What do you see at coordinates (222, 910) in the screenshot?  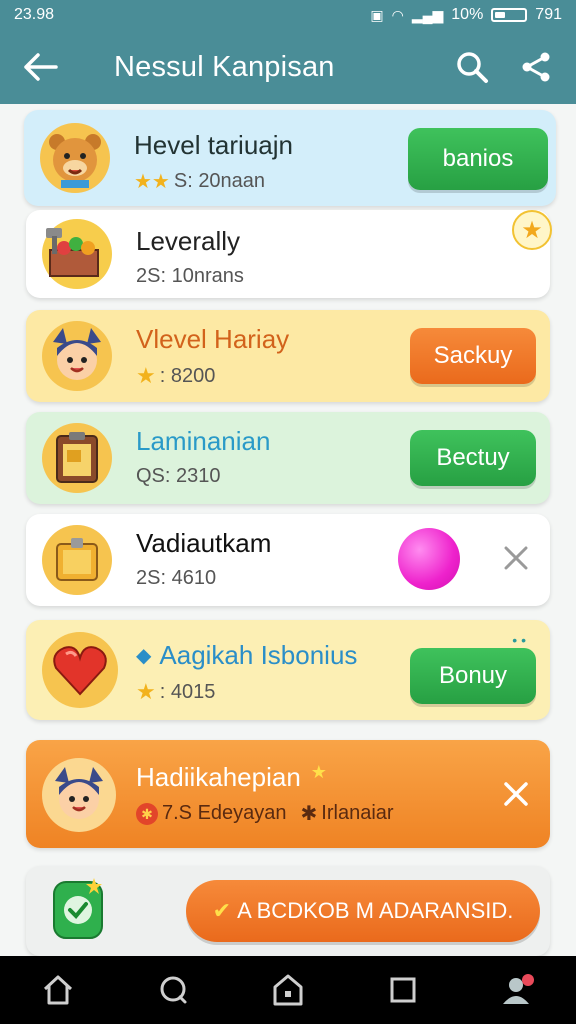 I see `promo-check-icon: ✔` at bounding box center [222, 910].